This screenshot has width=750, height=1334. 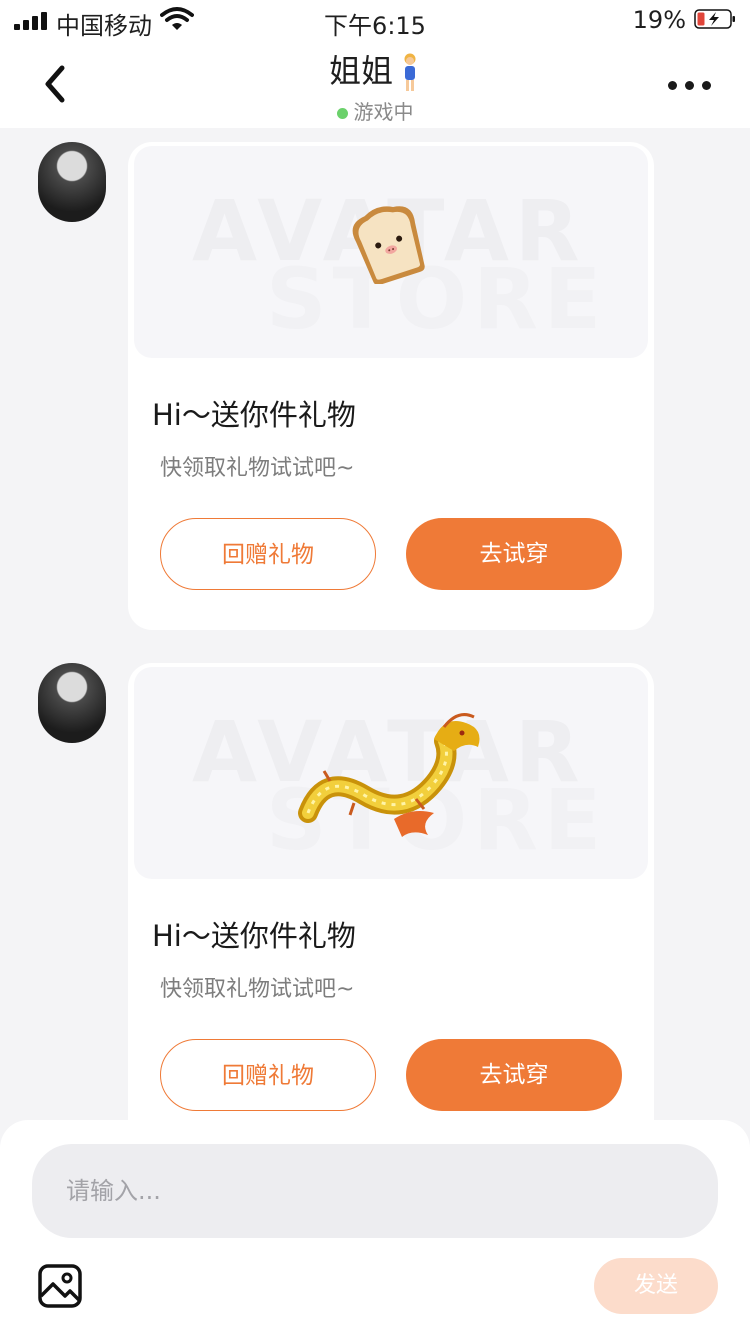 I want to click on online-status-dot, so click(x=342, y=113).